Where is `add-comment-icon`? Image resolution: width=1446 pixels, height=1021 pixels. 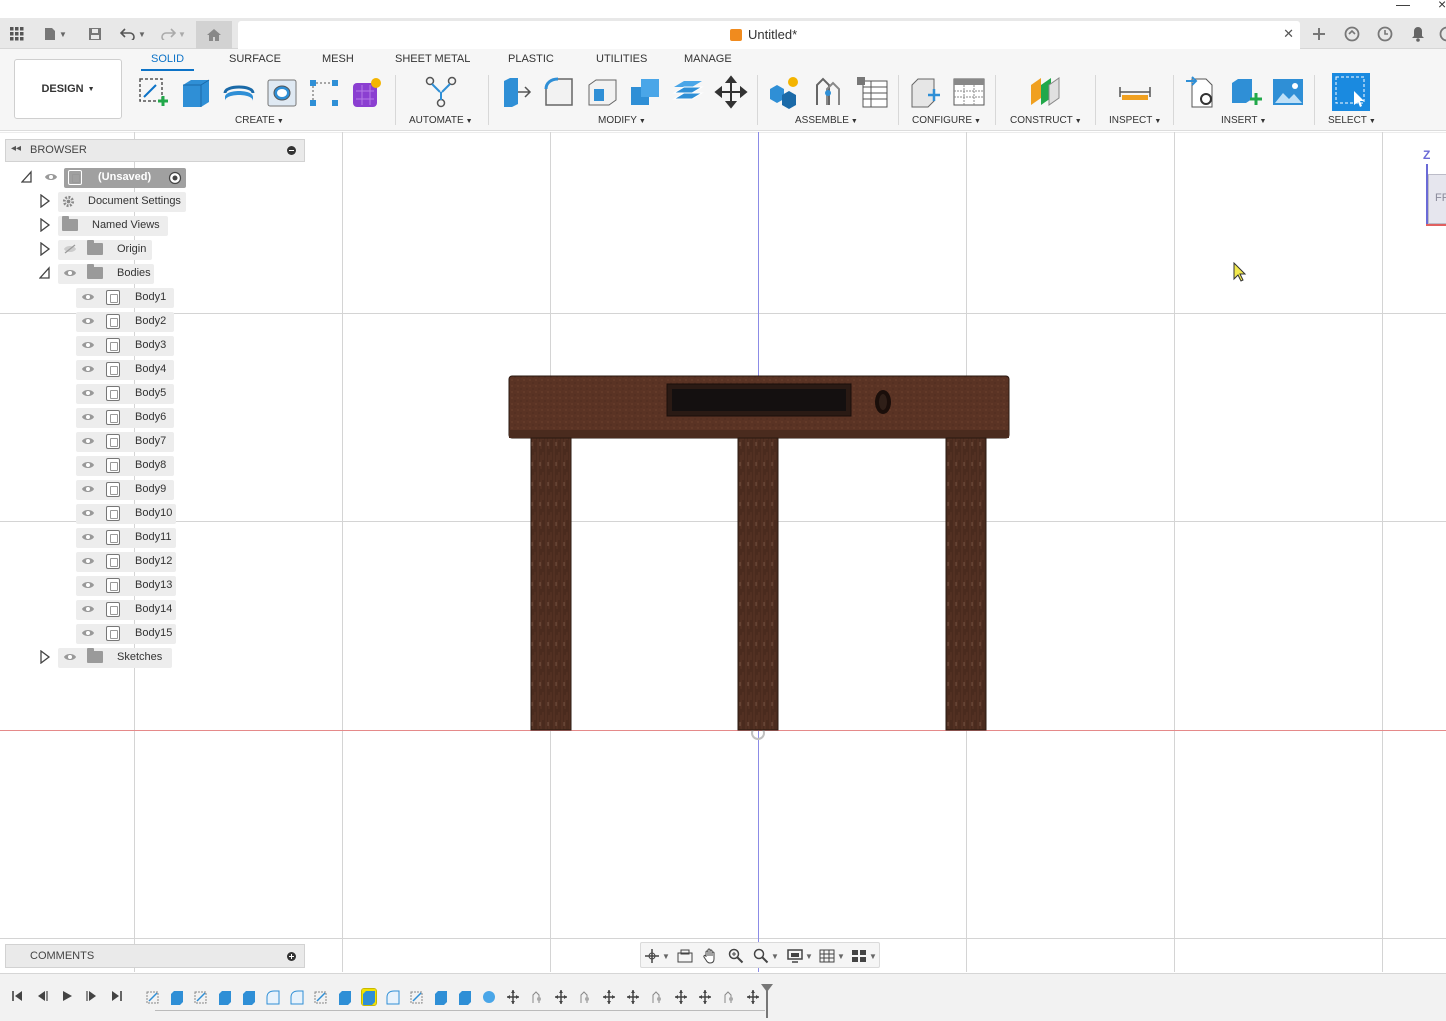 add-comment-icon is located at coordinates (291, 956).